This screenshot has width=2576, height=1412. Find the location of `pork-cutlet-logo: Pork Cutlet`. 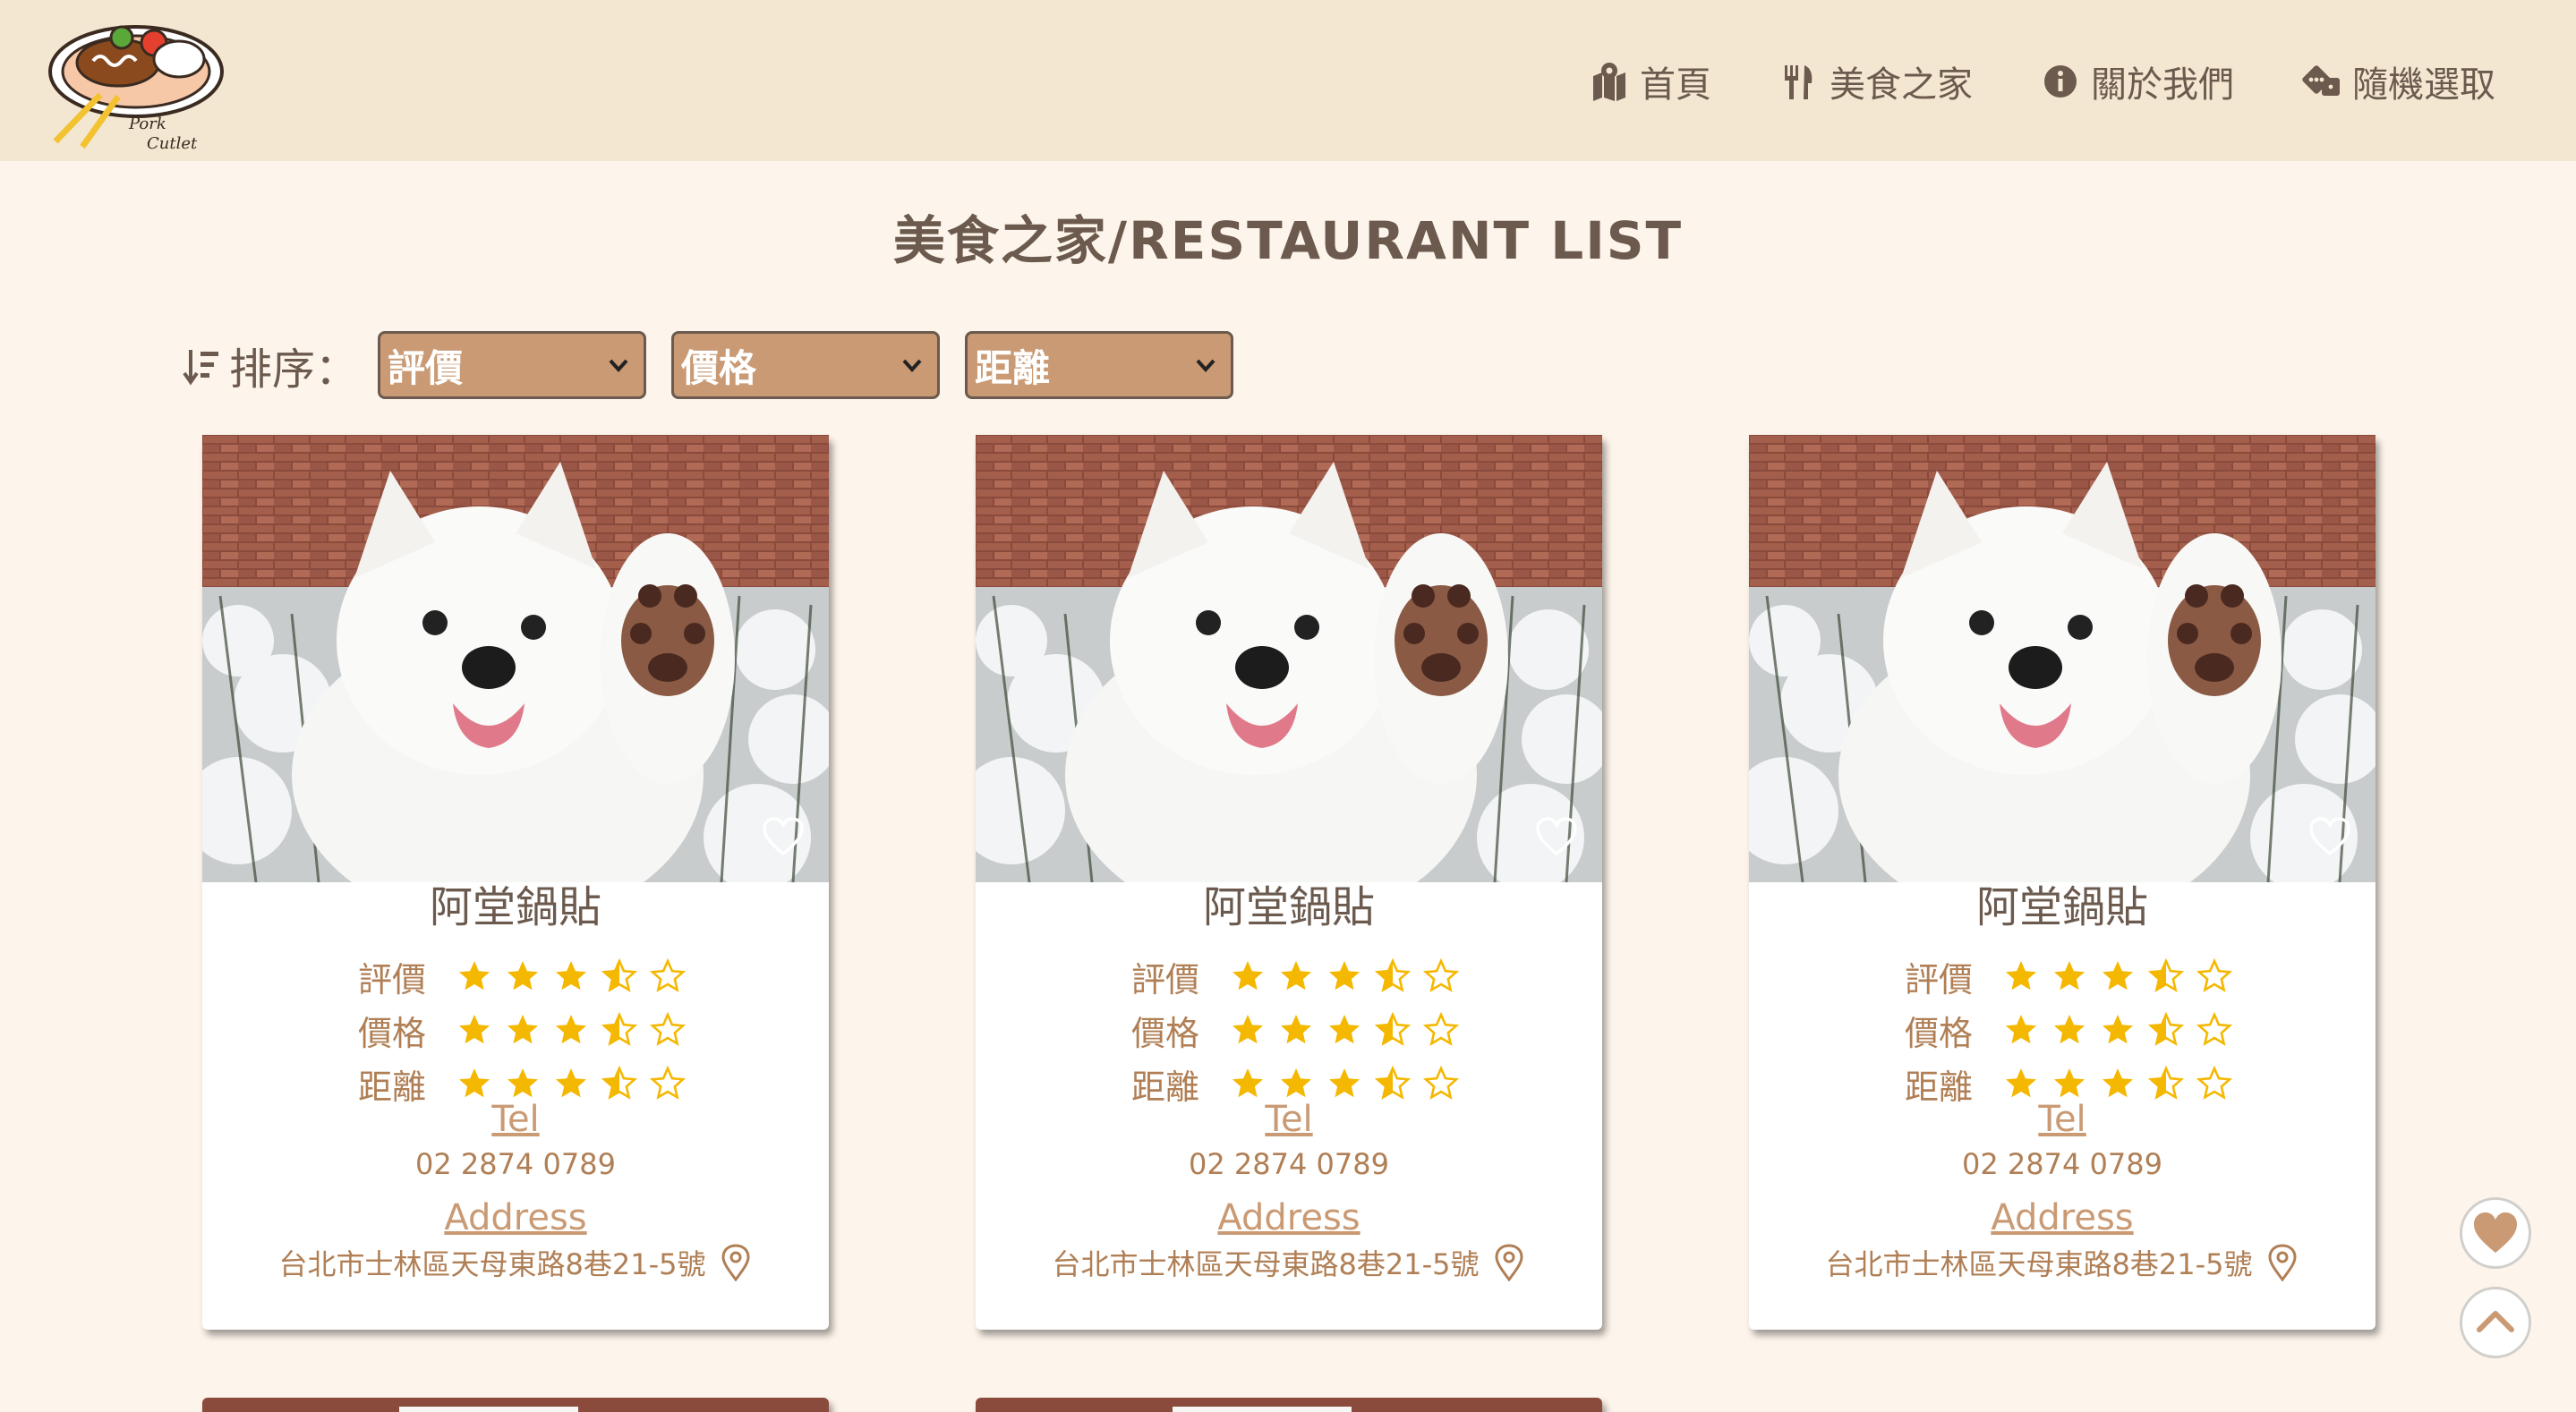

pork-cutlet-logo: Pork Cutlet is located at coordinates (143, 82).